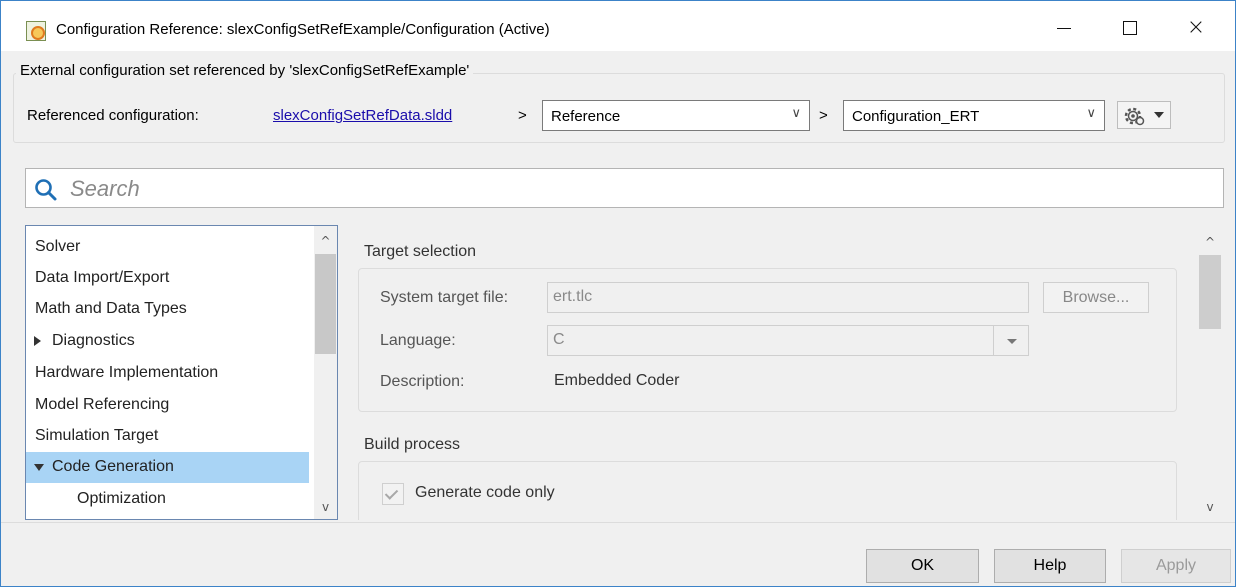 The height and width of the screenshot is (587, 1236). I want to click on minimize-icon, so click(1064, 28).